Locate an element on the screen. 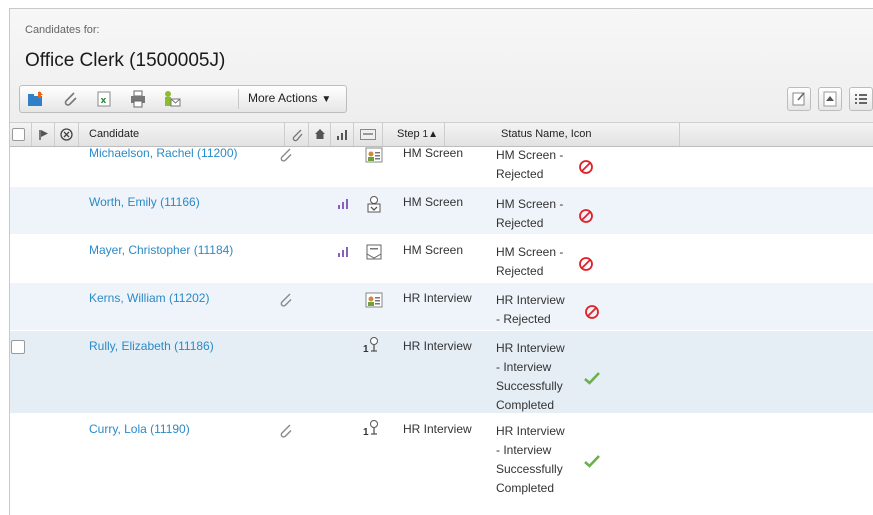 This screenshot has height=515, width=873. email-candidate-icon is located at coordinates (172, 99).